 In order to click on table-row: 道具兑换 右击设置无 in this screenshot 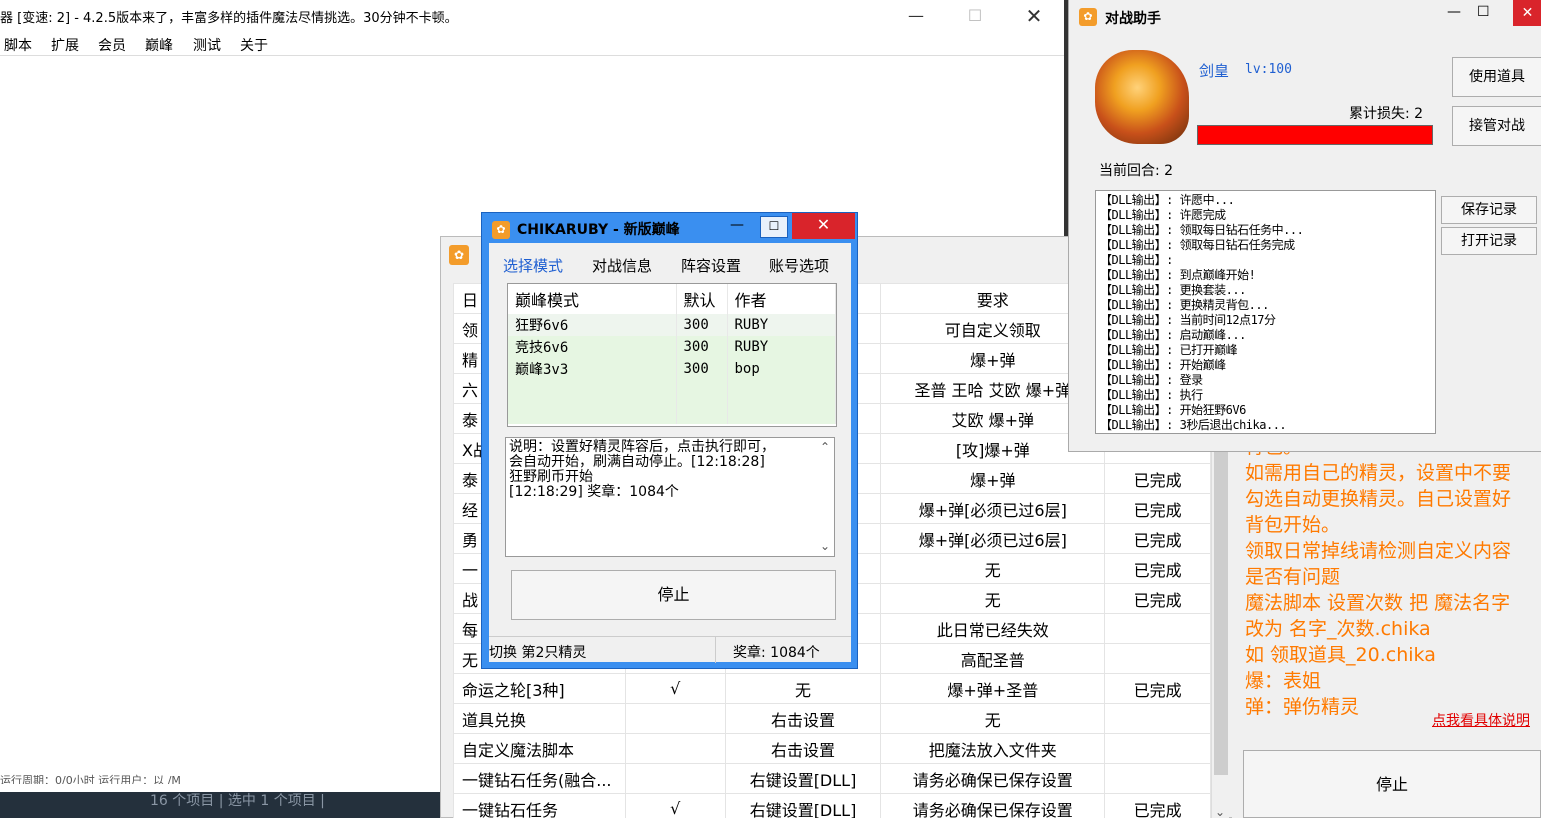, I will do `click(832, 718)`.